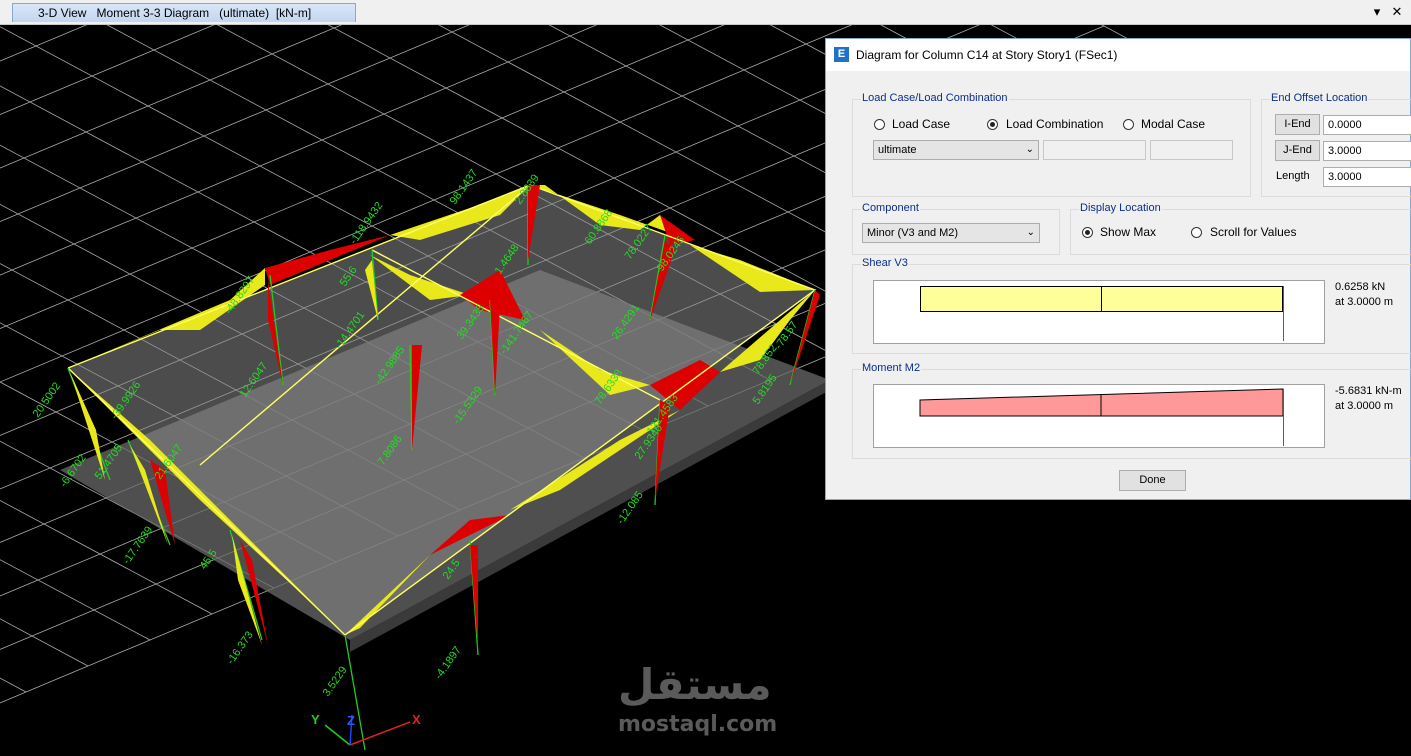 The width and height of the screenshot is (1411, 756). Describe the element at coordinates (921, 124) in the screenshot. I see `radio-load-case-label: Load Case` at that location.